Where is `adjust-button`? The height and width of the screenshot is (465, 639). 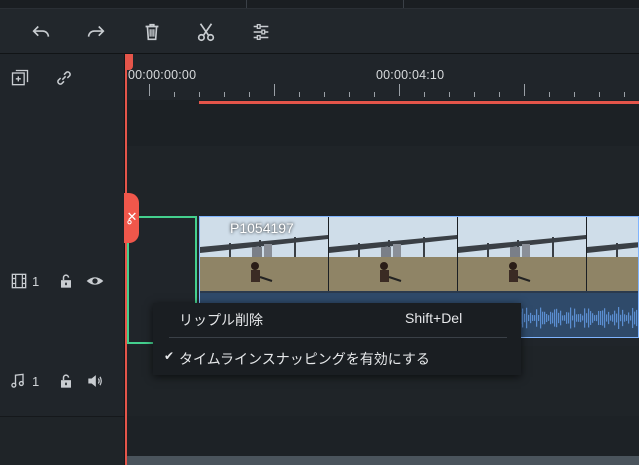
adjust-button is located at coordinates (261, 32).